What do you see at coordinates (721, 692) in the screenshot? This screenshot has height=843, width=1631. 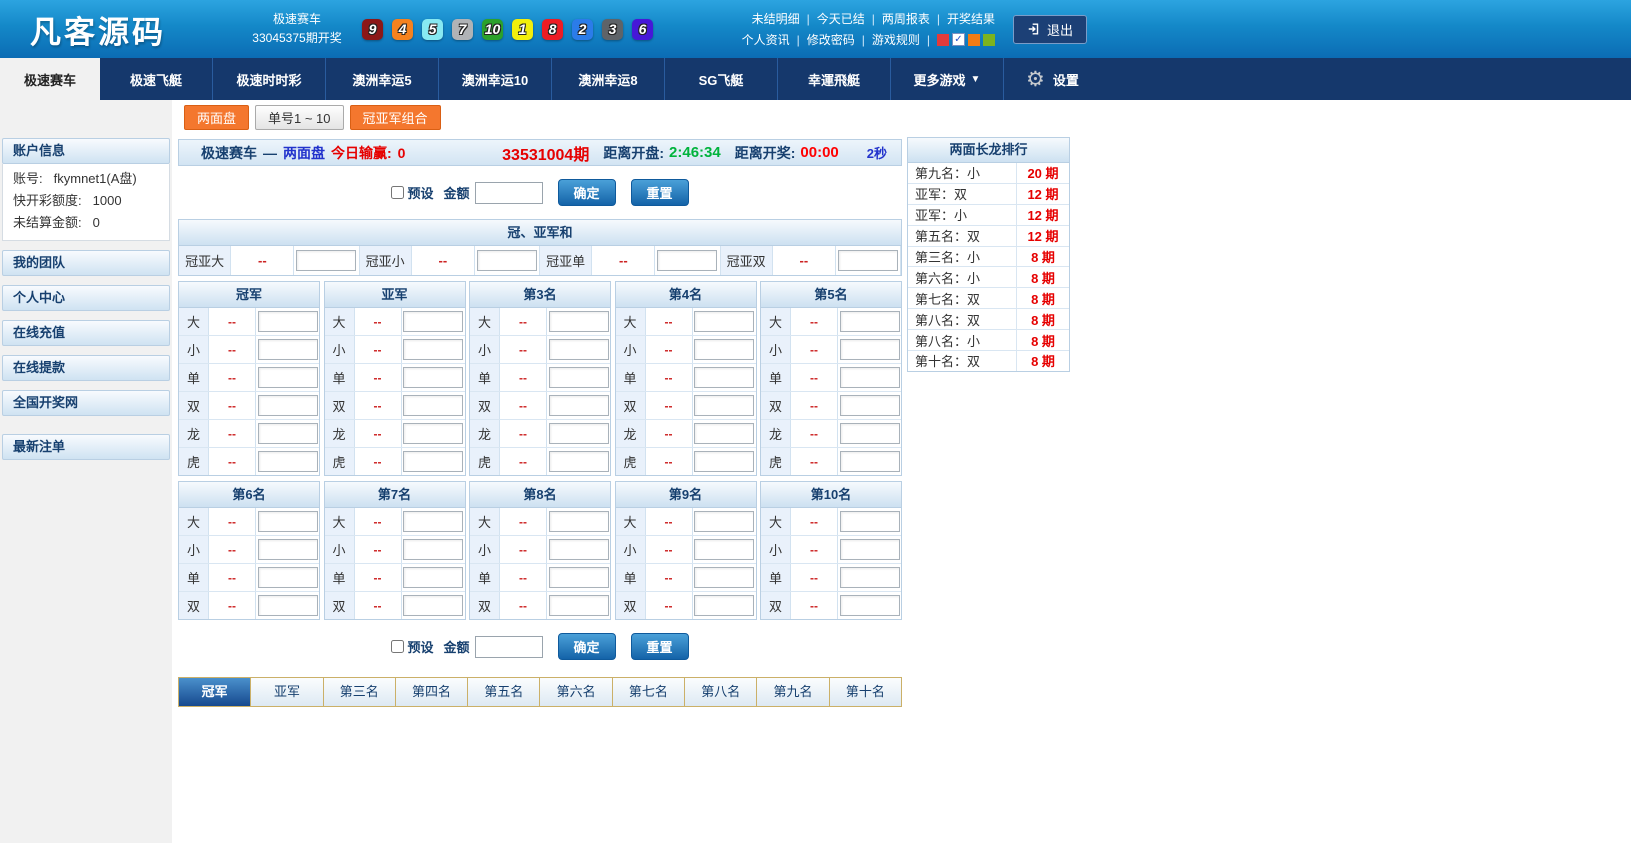 I see `position-tab-8: 第八名` at bounding box center [721, 692].